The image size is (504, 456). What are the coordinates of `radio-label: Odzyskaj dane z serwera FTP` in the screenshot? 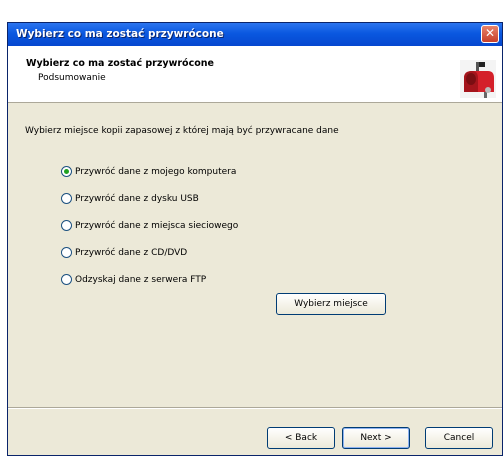 It's located at (141, 279).